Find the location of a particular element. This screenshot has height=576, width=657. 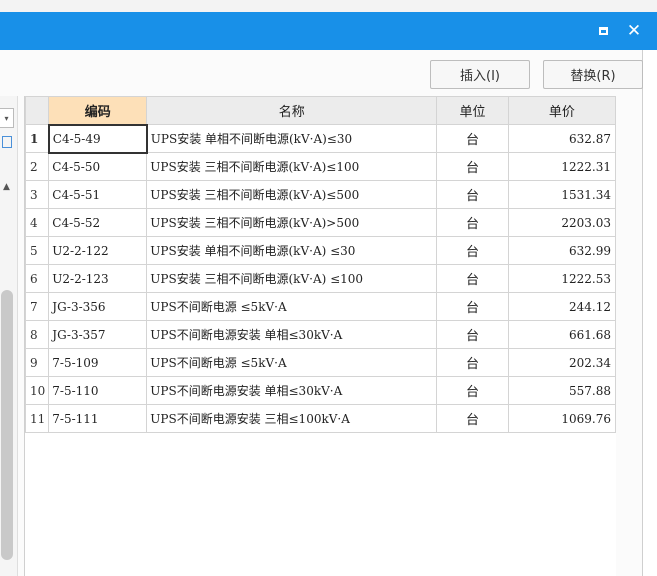

row-number: 6 is located at coordinates (37, 278).